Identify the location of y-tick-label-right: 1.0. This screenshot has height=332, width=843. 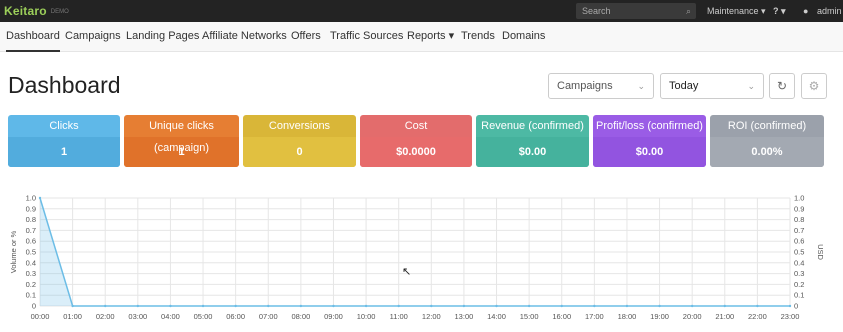
(799, 198).